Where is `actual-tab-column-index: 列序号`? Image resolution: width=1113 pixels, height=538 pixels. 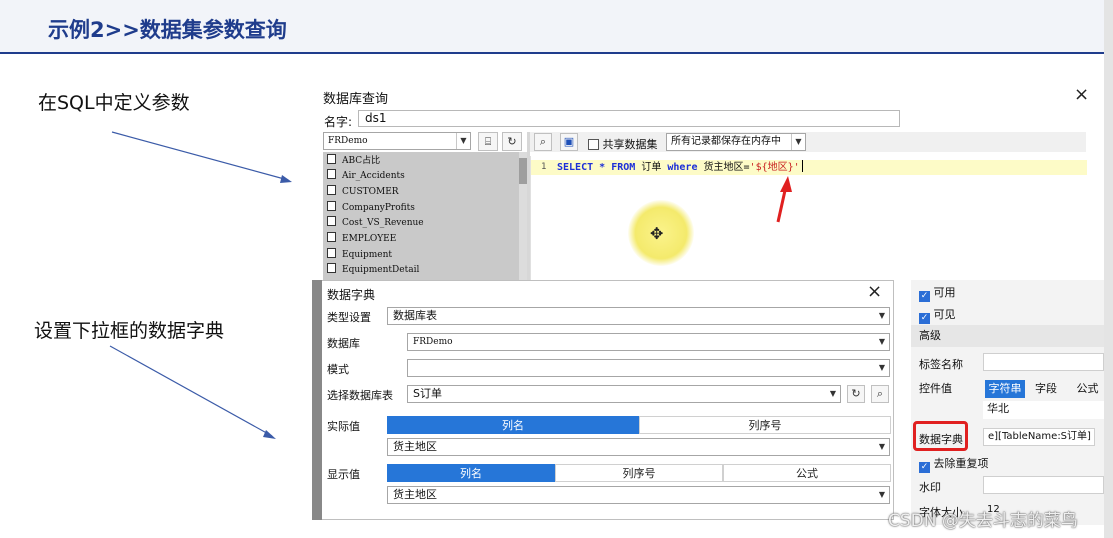 actual-tab-column-index: 列序号 is located at coordinates (765, 425).